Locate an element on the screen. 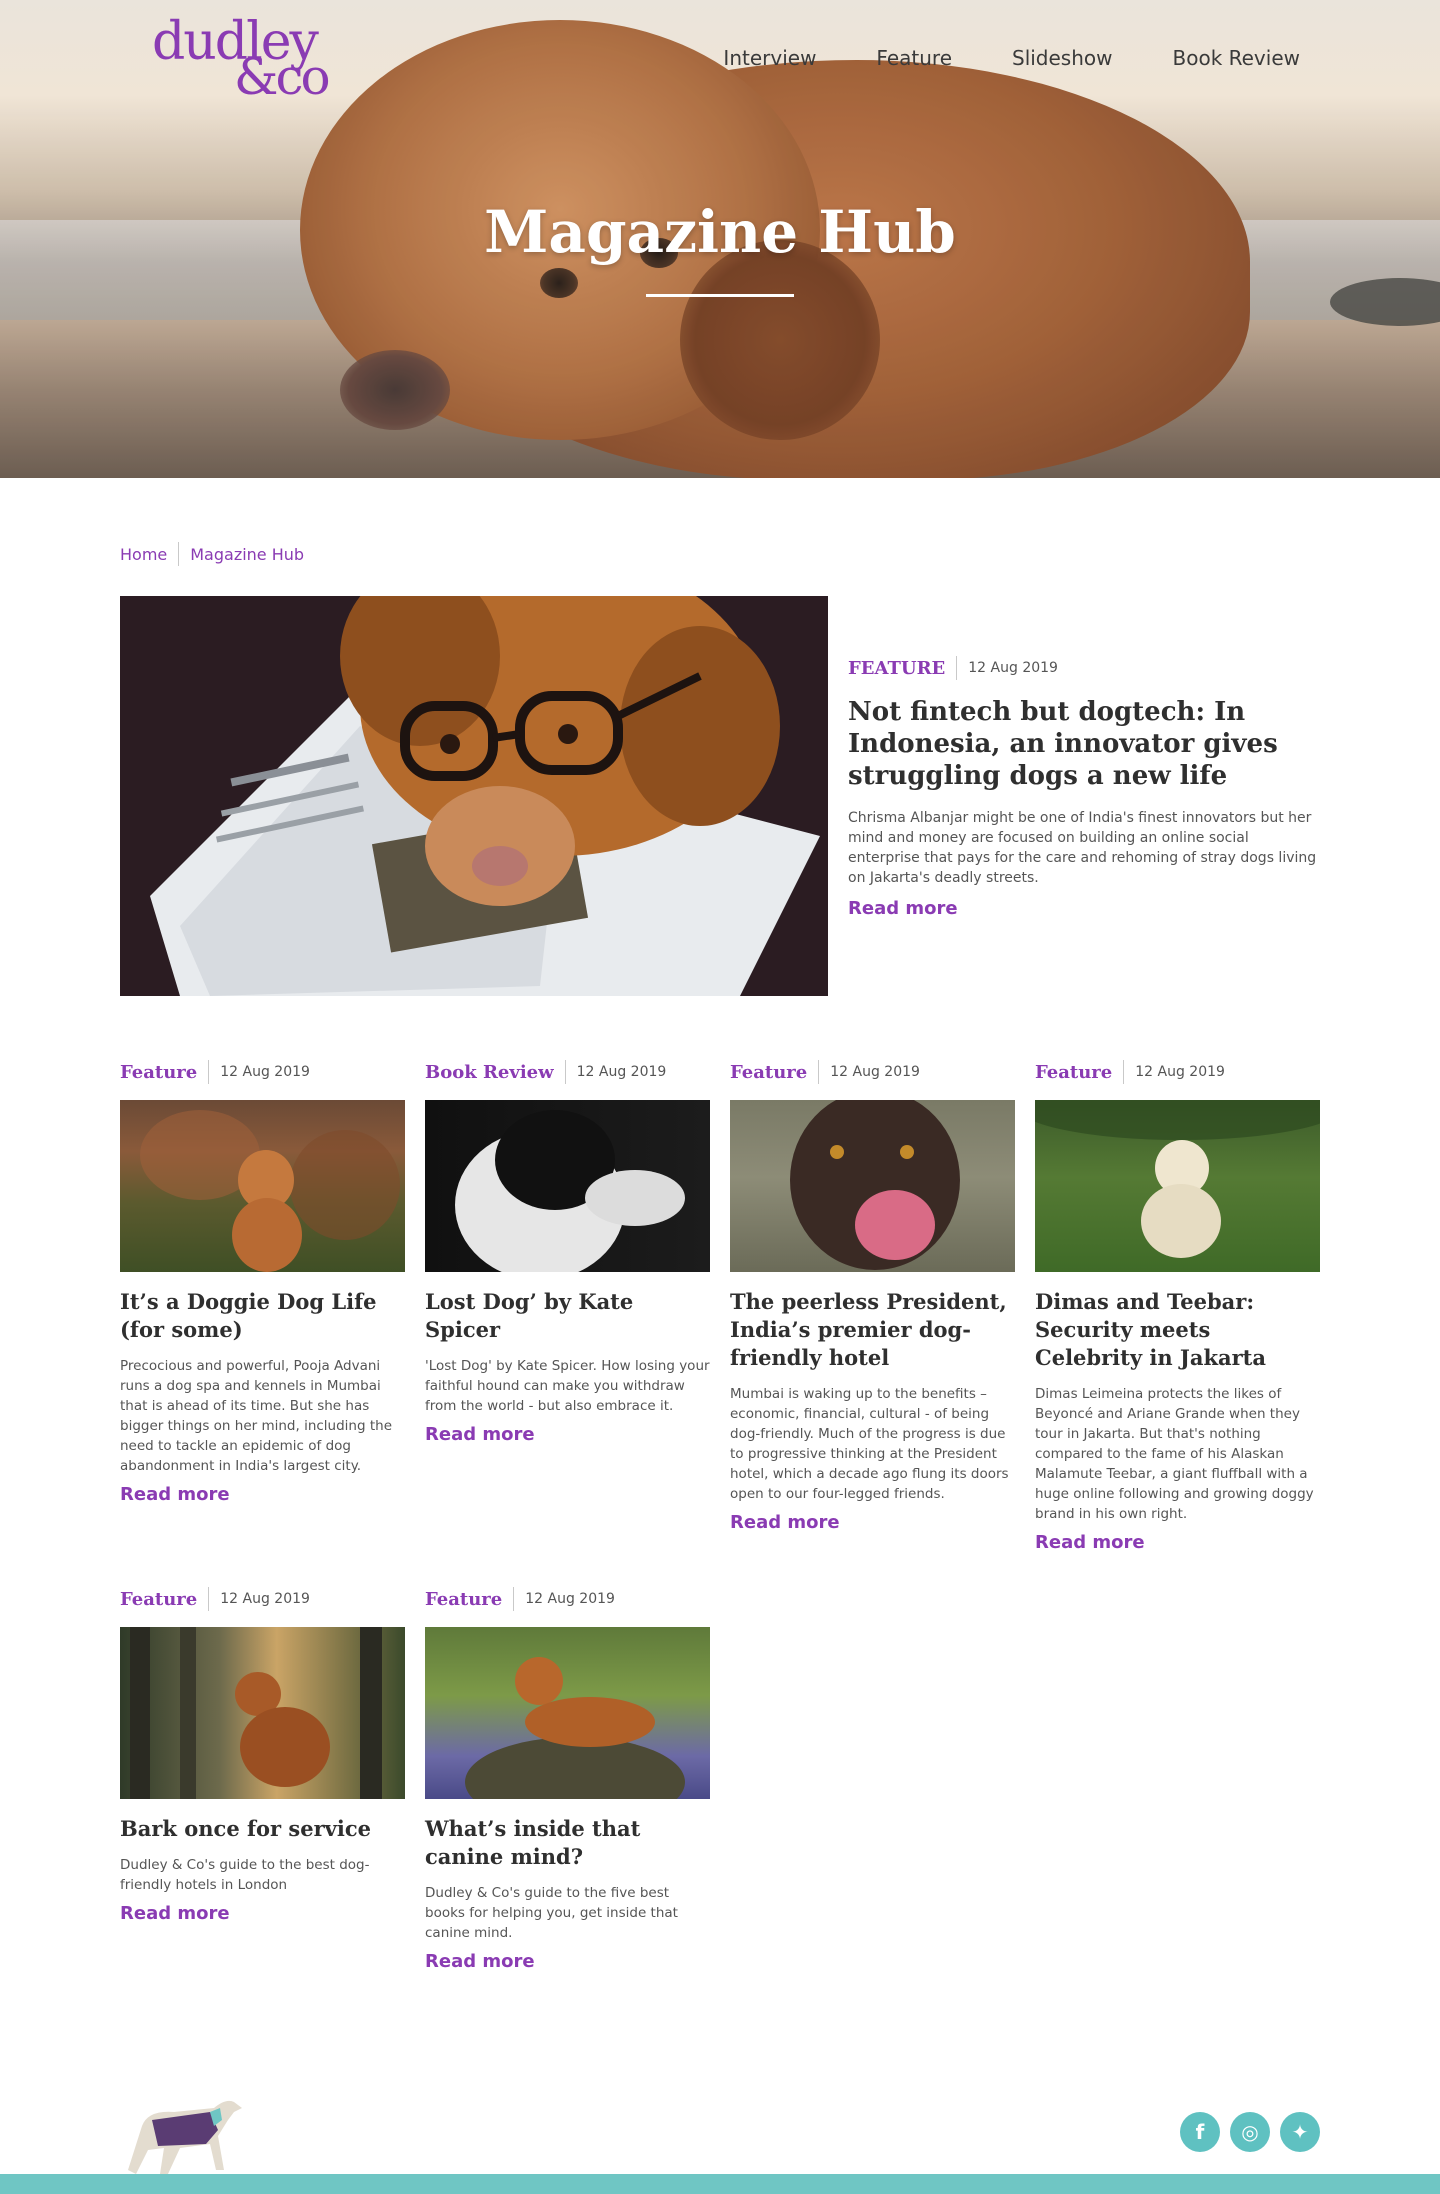  card-image-labrador-in-field is located at coordinates (1177, 1186).